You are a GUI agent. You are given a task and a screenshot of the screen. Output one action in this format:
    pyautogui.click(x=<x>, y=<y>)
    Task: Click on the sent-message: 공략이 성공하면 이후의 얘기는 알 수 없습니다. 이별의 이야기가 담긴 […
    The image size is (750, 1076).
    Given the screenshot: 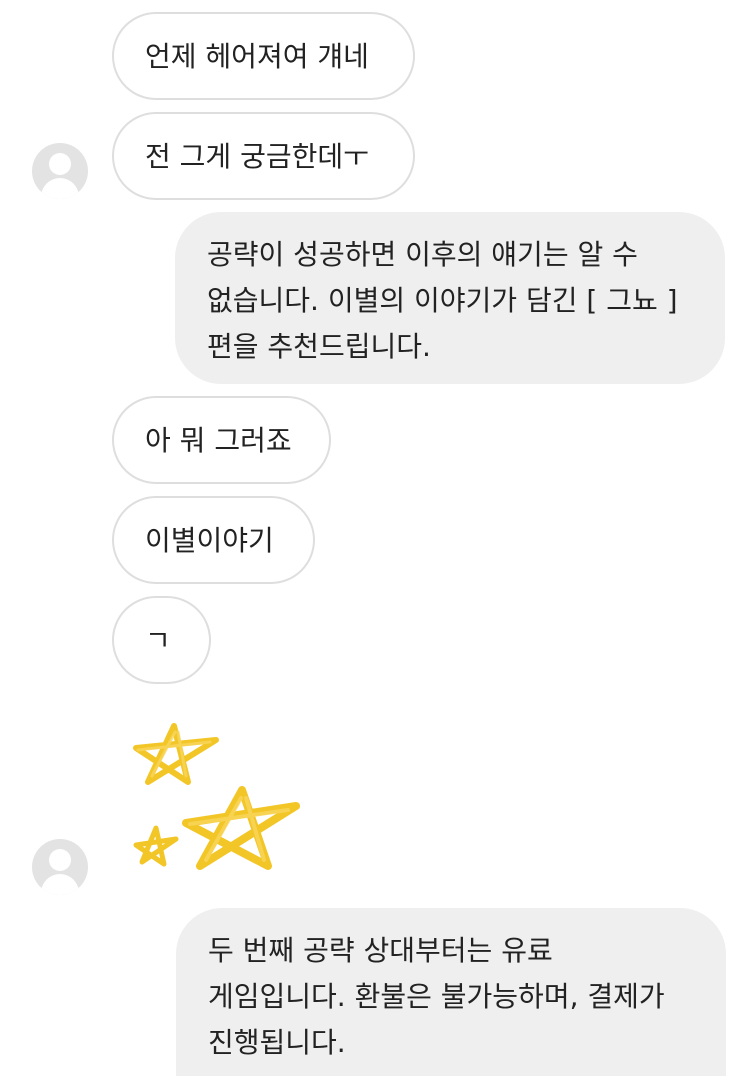 What is the action you would take?
    pyautogui.click(x=450, y=298)
    